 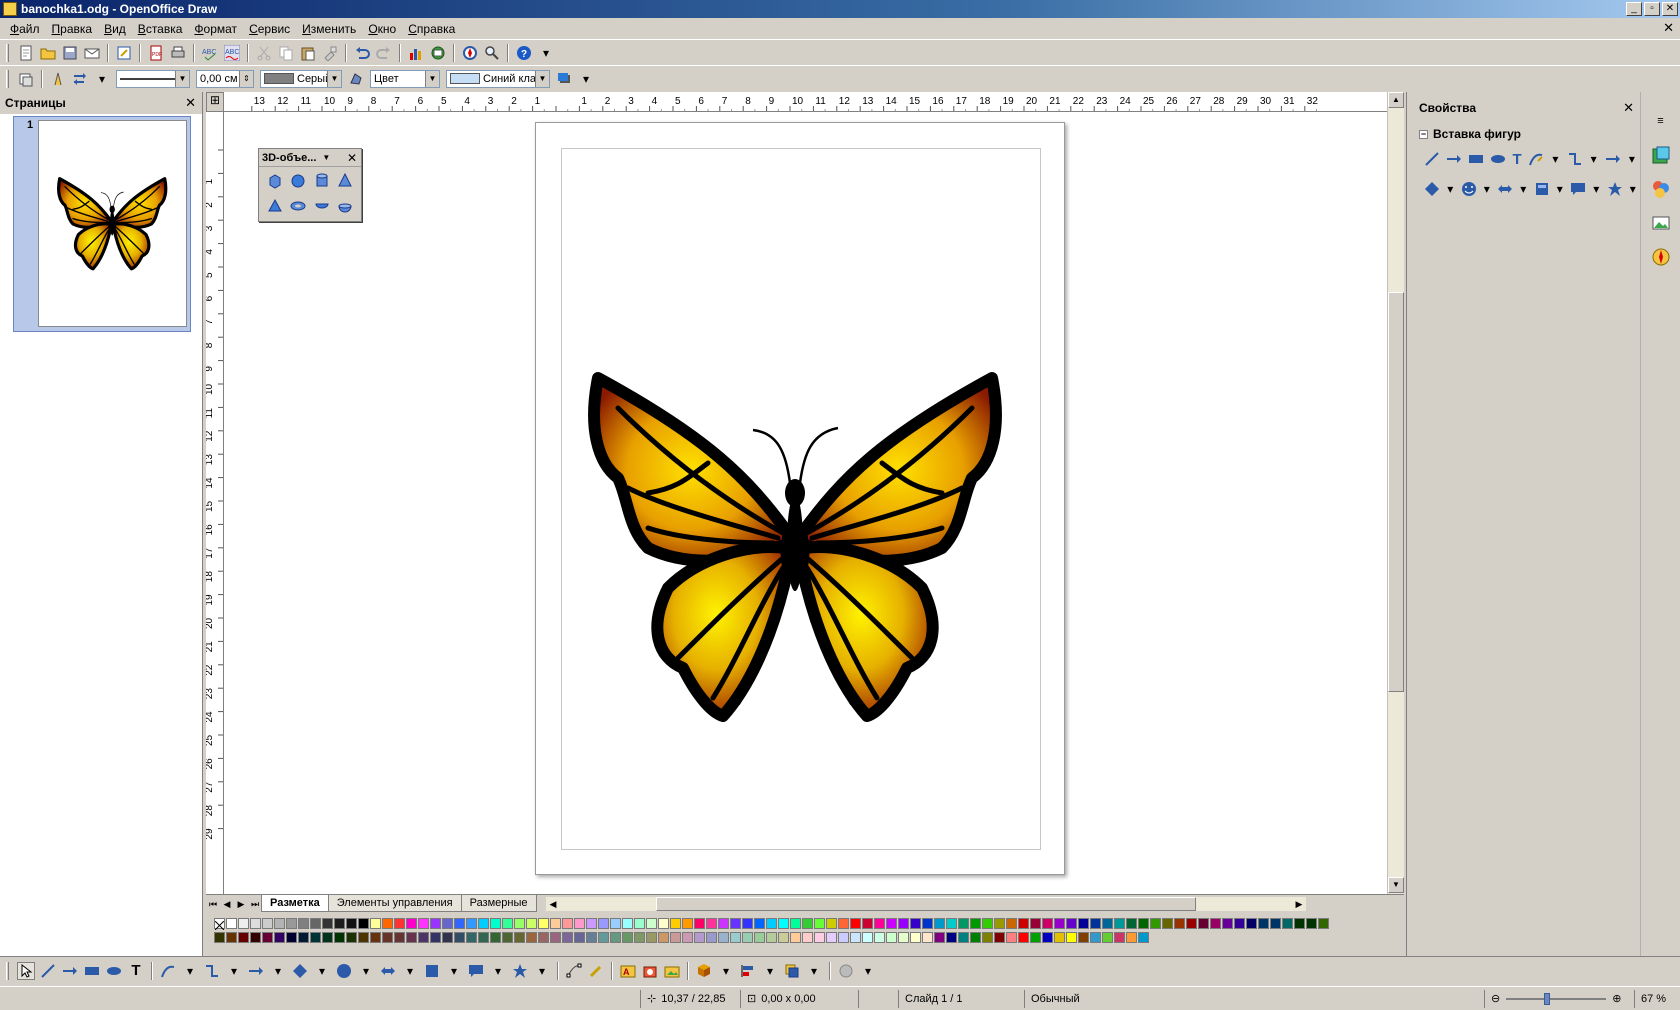 I want to click on ellipse-tool-icon, so click(x=1498, y=159).